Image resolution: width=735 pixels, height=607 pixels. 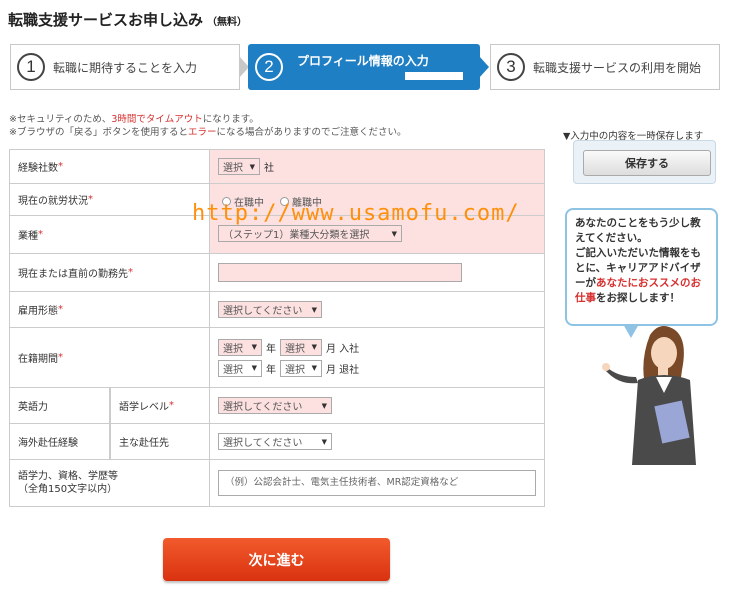 I want to click on company-input, so click(x=340, y=272).